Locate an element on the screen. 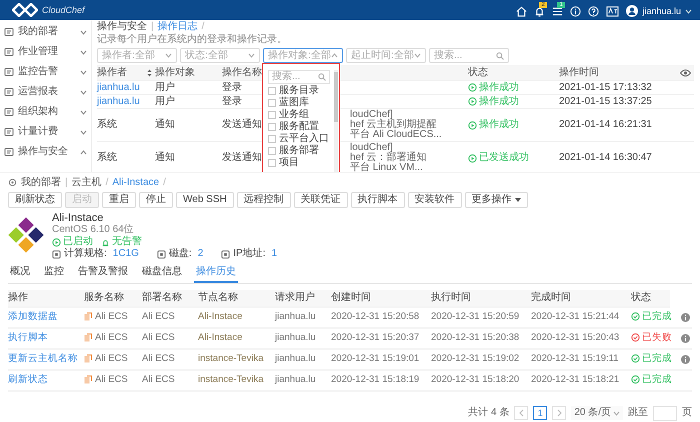  tab: 监控 is located at coordinates (54, 273).